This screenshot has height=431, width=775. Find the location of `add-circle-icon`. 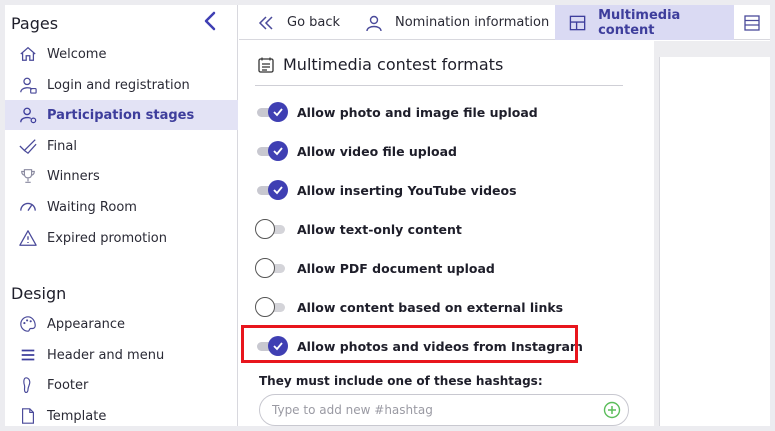

add-circle-icon is located at coordinates (612, 410).